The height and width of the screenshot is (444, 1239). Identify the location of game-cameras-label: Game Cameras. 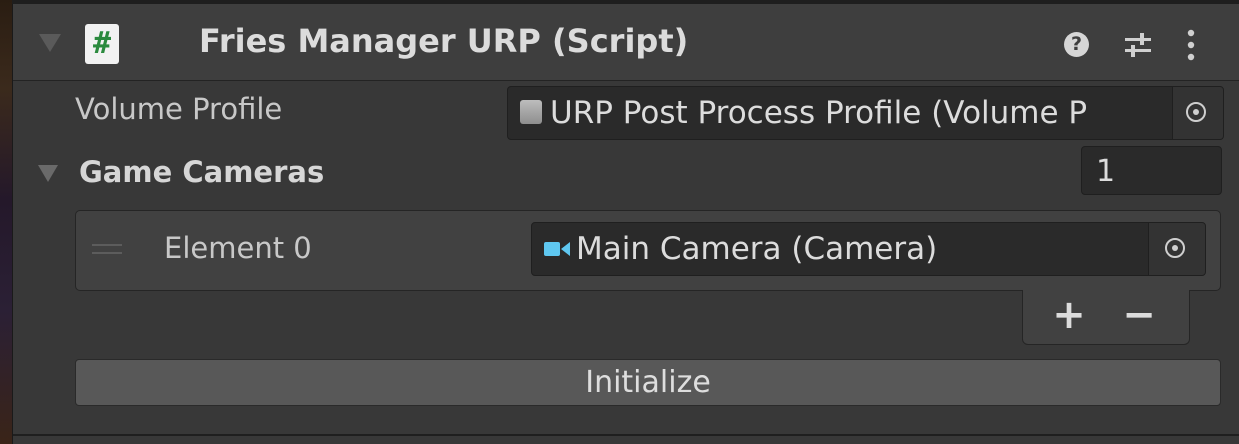
(201, 172).